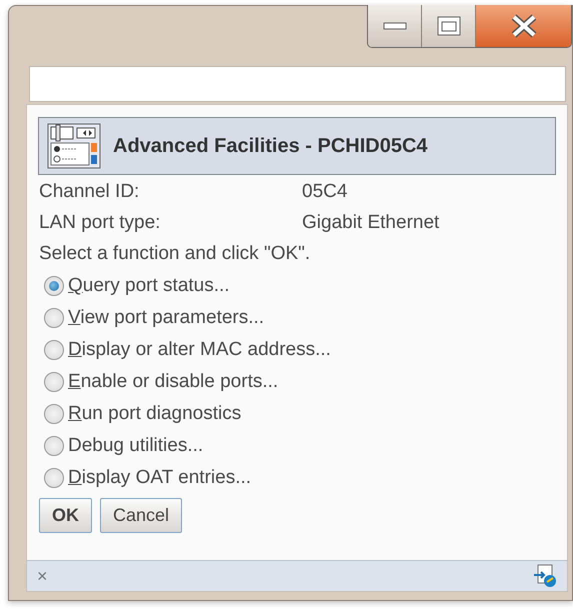 The width and height of the screenshot is (573, 609). What do you see at coordinates (174, 254) in the screenshot?
I see `instruction-text: Select a function and click "OK".` at bounding box center [174, 254].